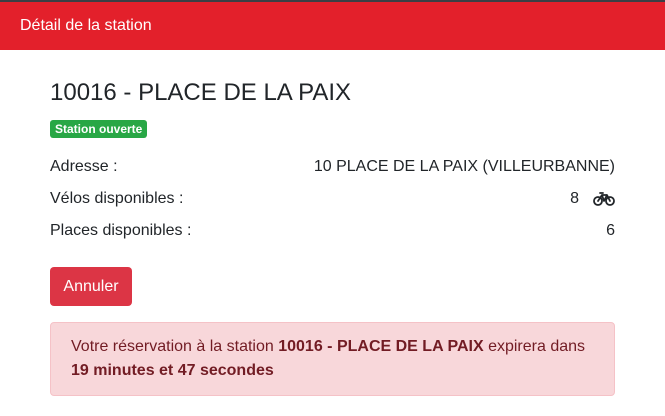 Image resolution: width=665 pixels, height=416 pixels. I want to click on bikes-value: 8, so click(574, 198).